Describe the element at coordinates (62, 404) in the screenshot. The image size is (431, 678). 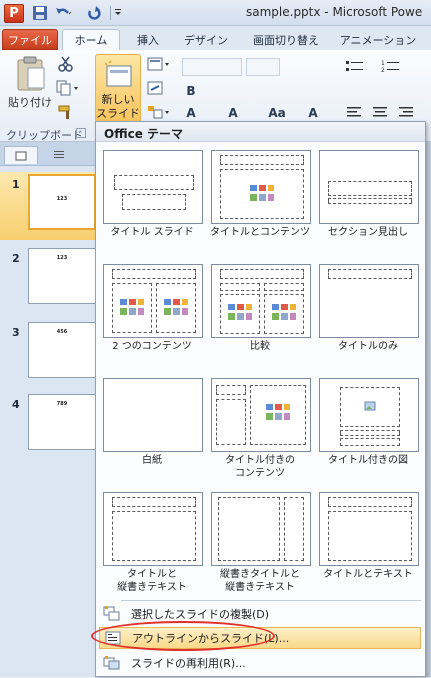
I see `slide-thumbnail-text: 789` at that location.